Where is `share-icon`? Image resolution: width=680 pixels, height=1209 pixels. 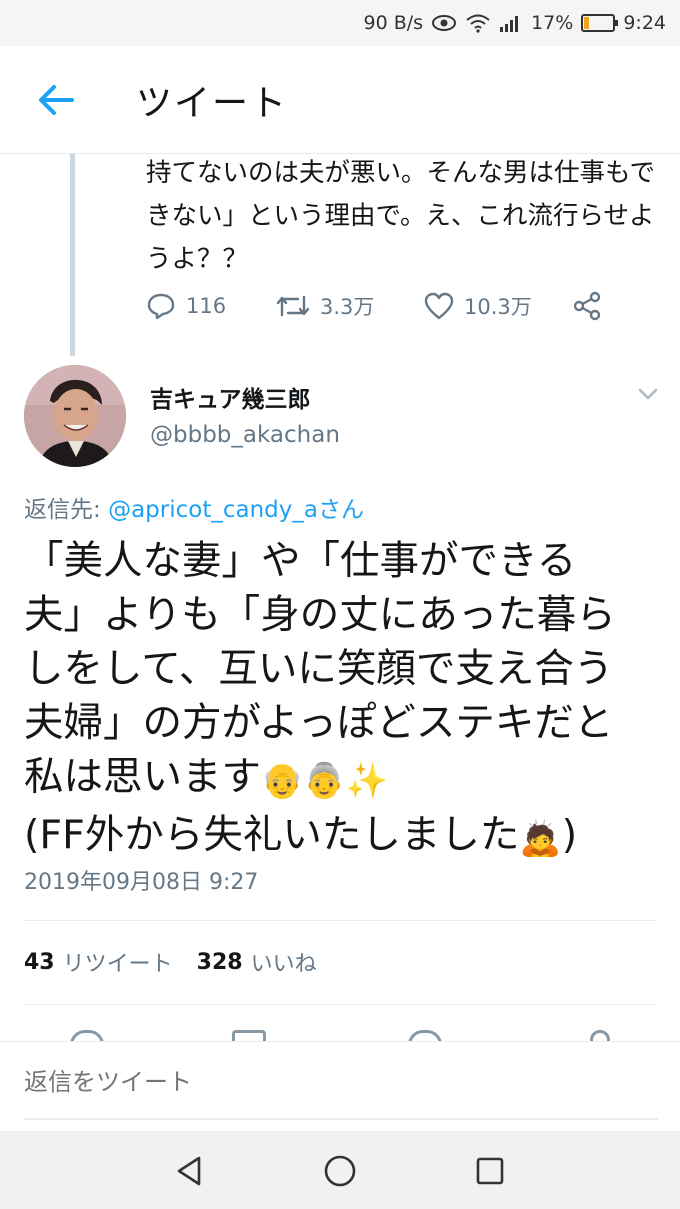
share-icon is located at coordinates (587, 306).